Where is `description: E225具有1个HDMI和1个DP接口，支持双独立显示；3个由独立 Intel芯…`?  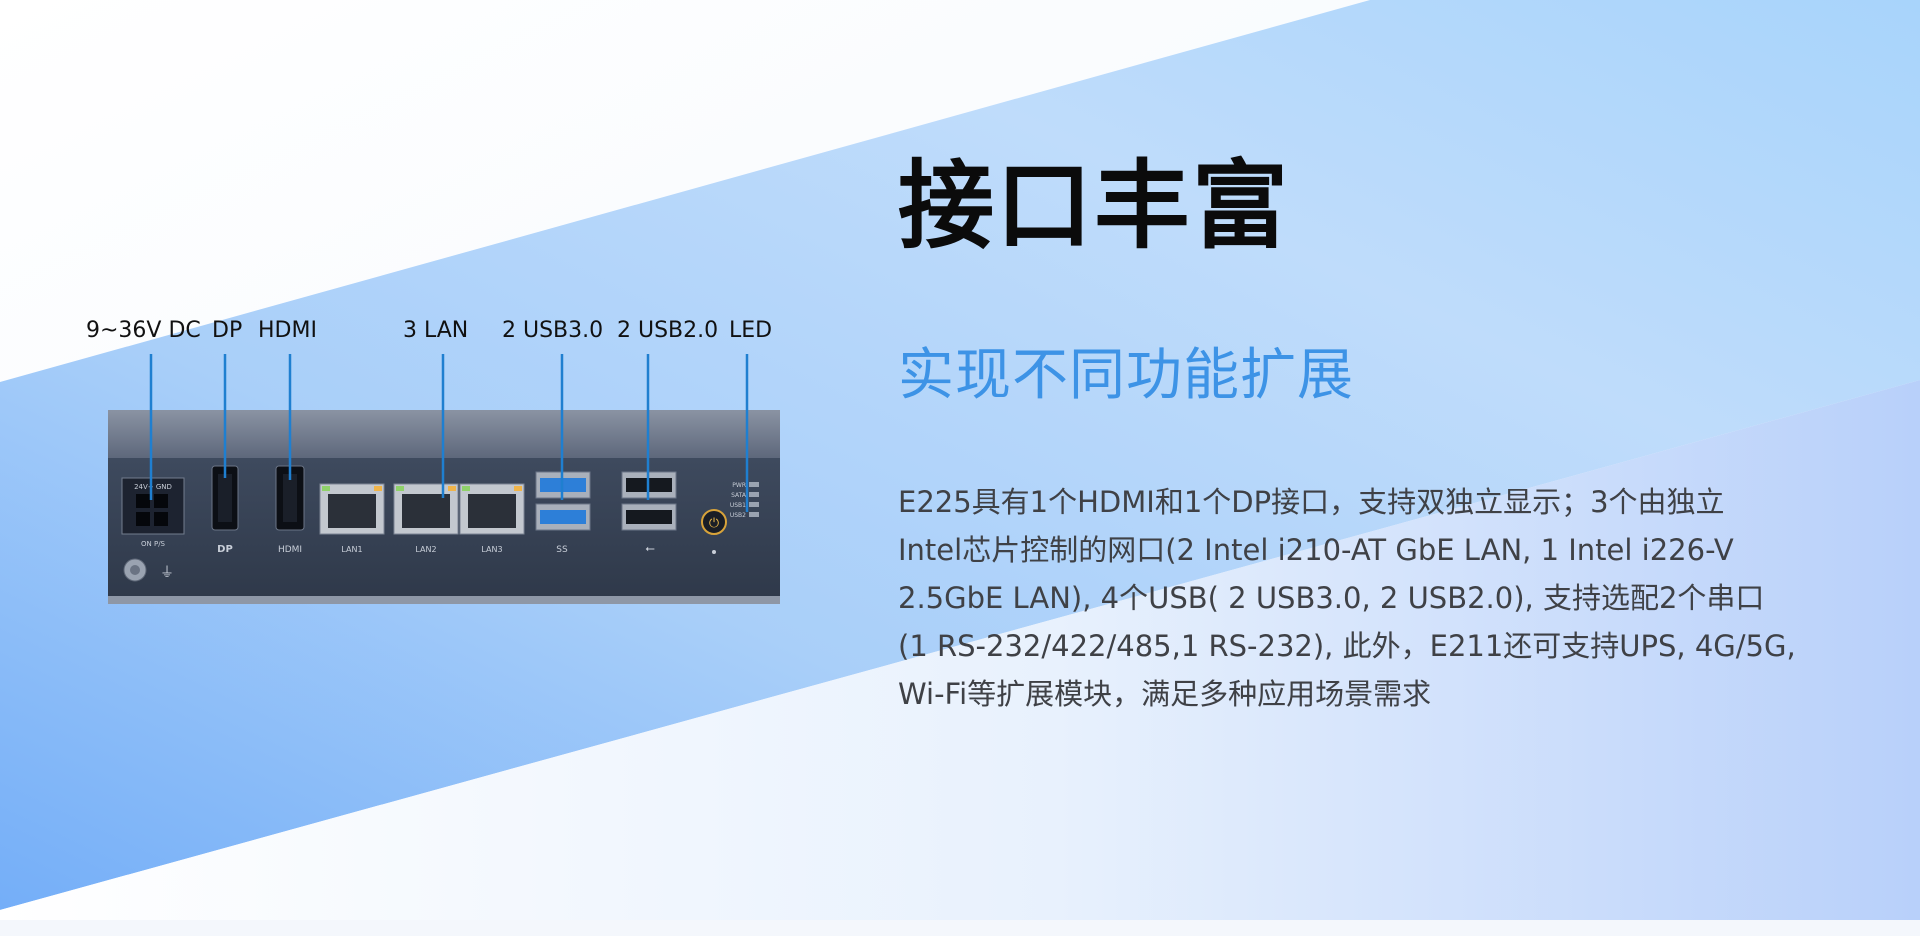
description: E225具有1个HDMI和1个DP接口，支持双独立显示；3个由独立 Intel芯… is located at coordinates (1363, 598).